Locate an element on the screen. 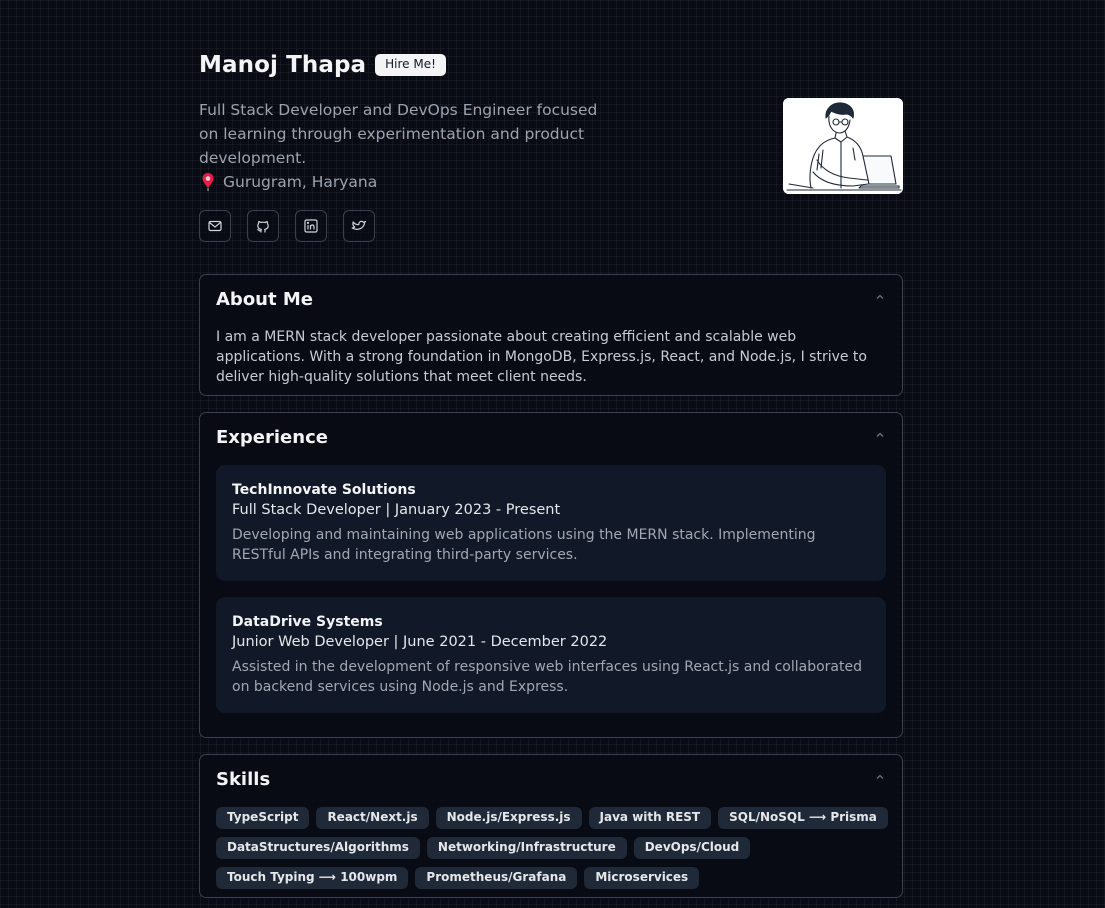 The image size is (1105, 908). skill-chip: Java with REST is located at coordinates (650, 818).